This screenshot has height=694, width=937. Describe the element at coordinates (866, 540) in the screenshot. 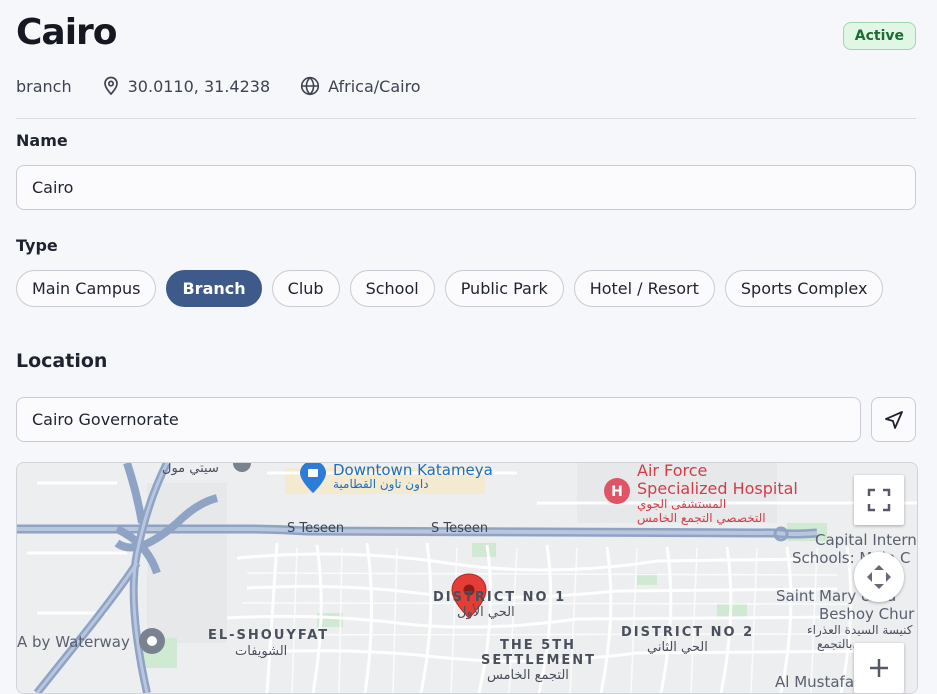

I see `map-label-capital-1: Capital Intern` at that location.